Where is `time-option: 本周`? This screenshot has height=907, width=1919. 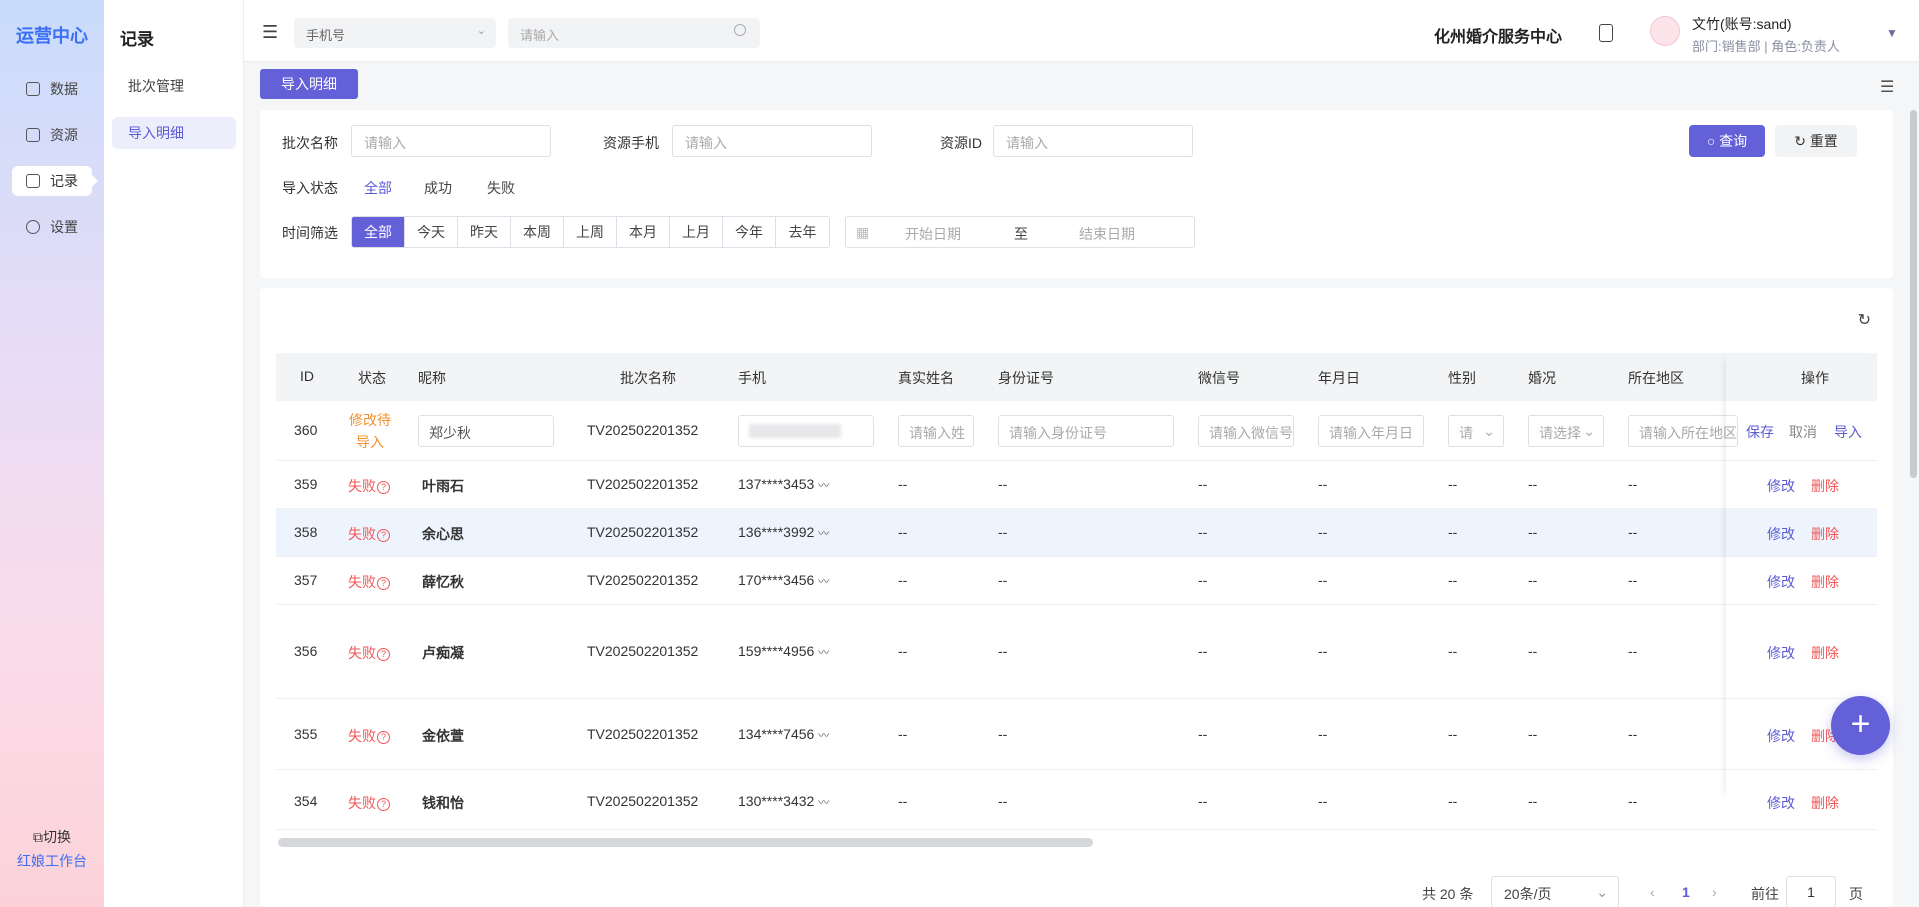
time-option: 本周 is located at coordinates (537, 232).